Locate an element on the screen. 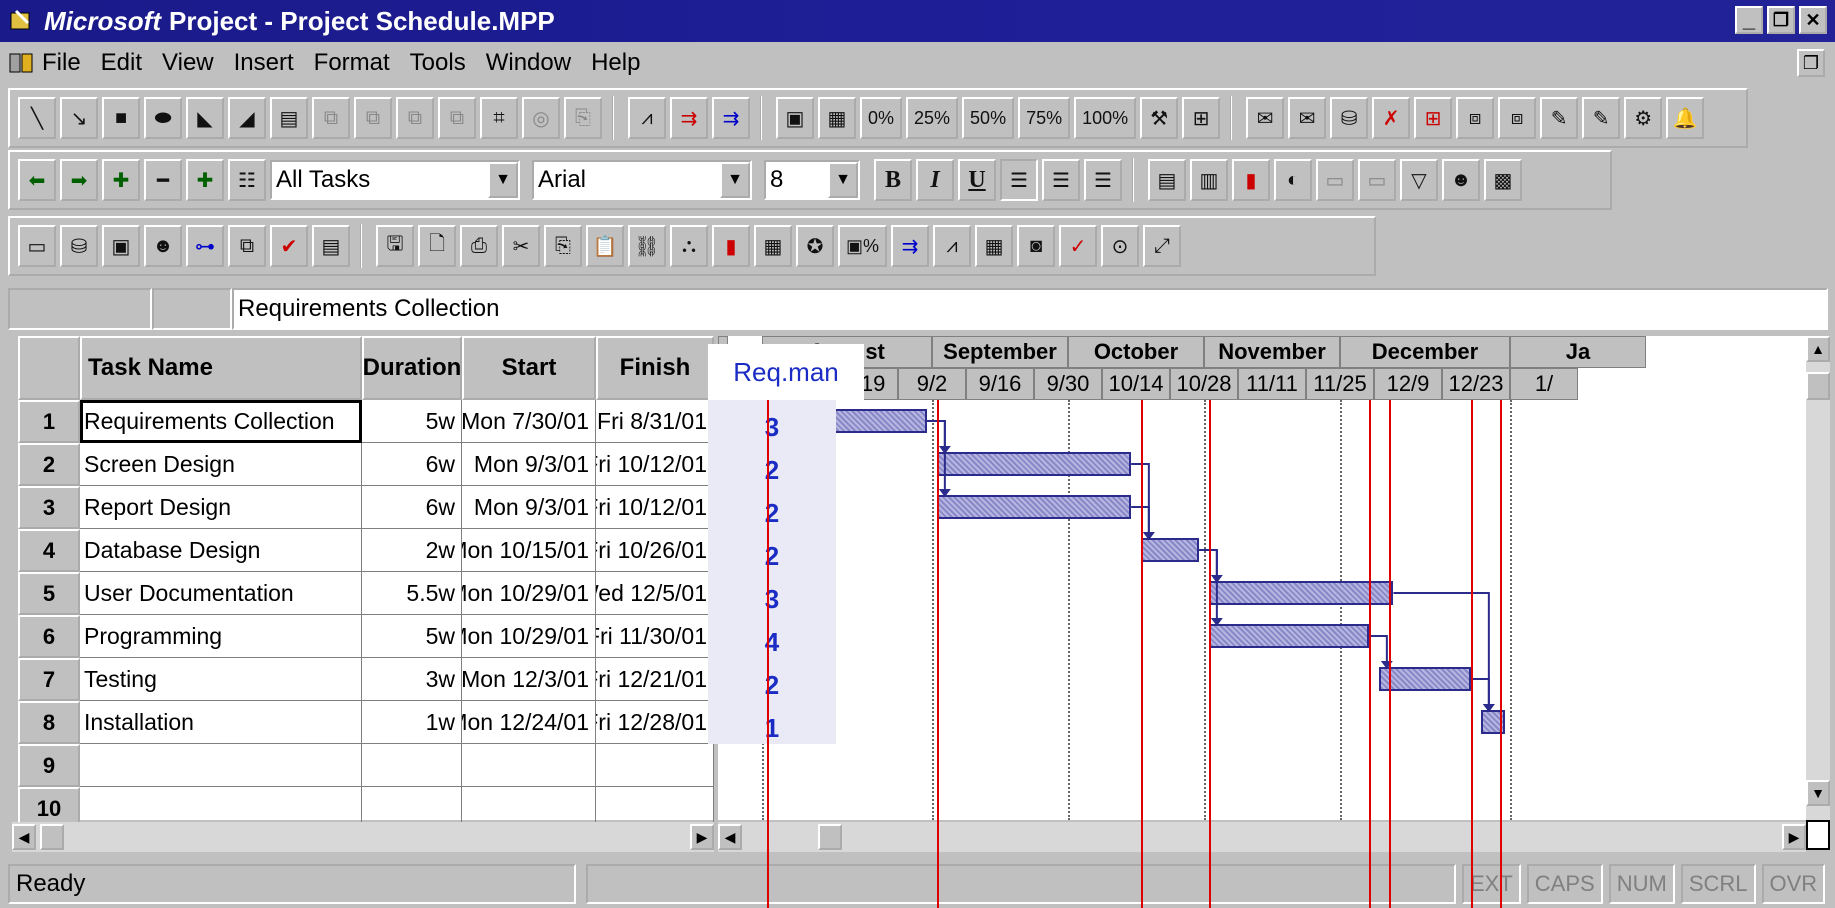 Image resolution: width=1835 pixels, height=908 pixels. attach-icon: ⎘ is located at coordinates (583, 118).